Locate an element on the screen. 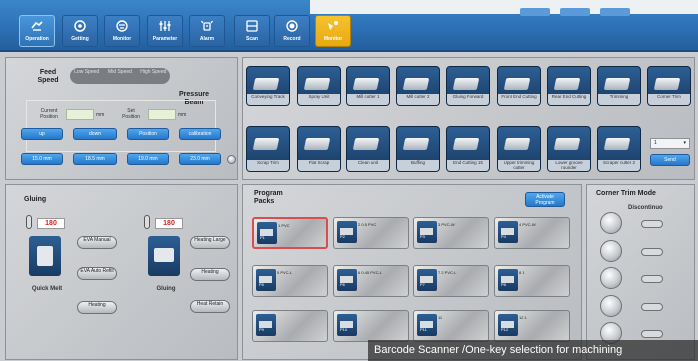 The height and width of the screenshot is (361, 698). chevron-down-icon: ▾ is located at coordinates (684, 143).